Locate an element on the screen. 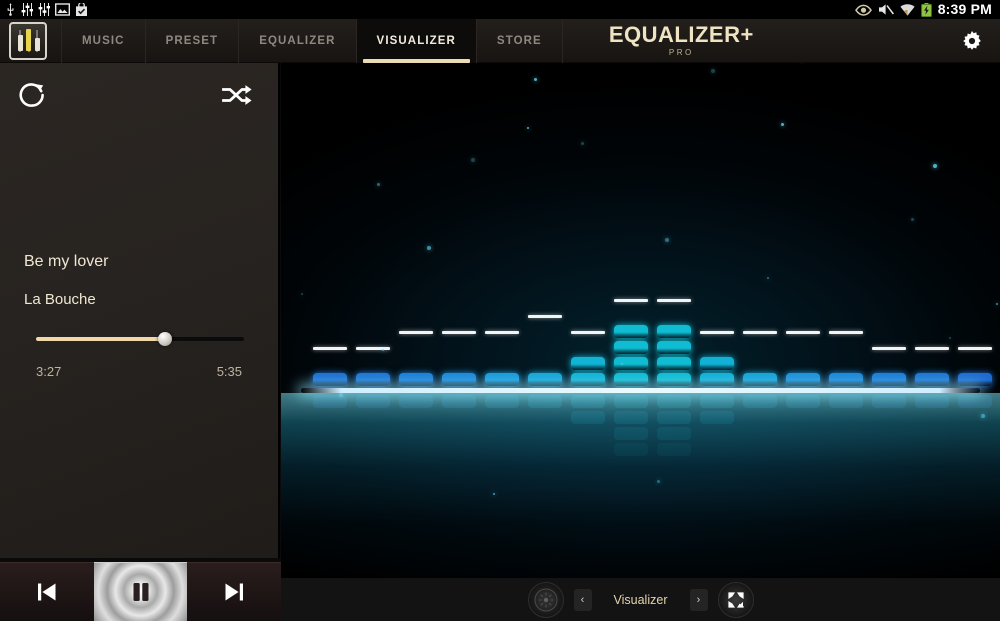  wifi-icon is located at coordinates (907, 10).